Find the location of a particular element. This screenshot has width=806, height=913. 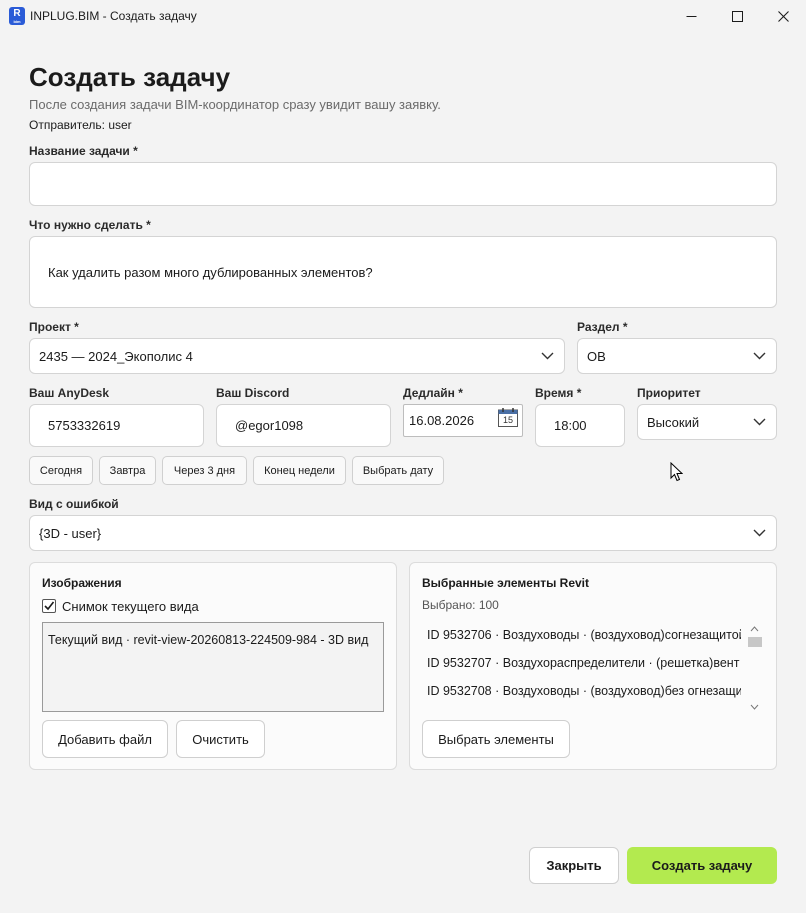

snapshot-checkbox is located at coordinates (49, 606).